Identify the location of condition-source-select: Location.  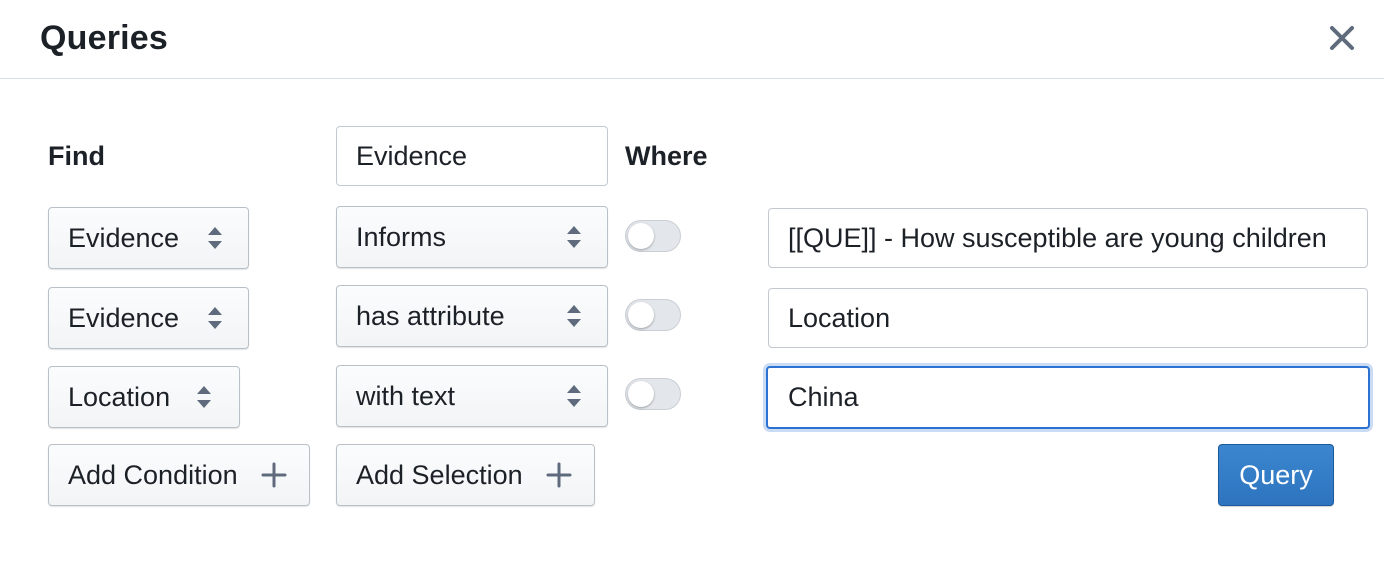
(144, 397).